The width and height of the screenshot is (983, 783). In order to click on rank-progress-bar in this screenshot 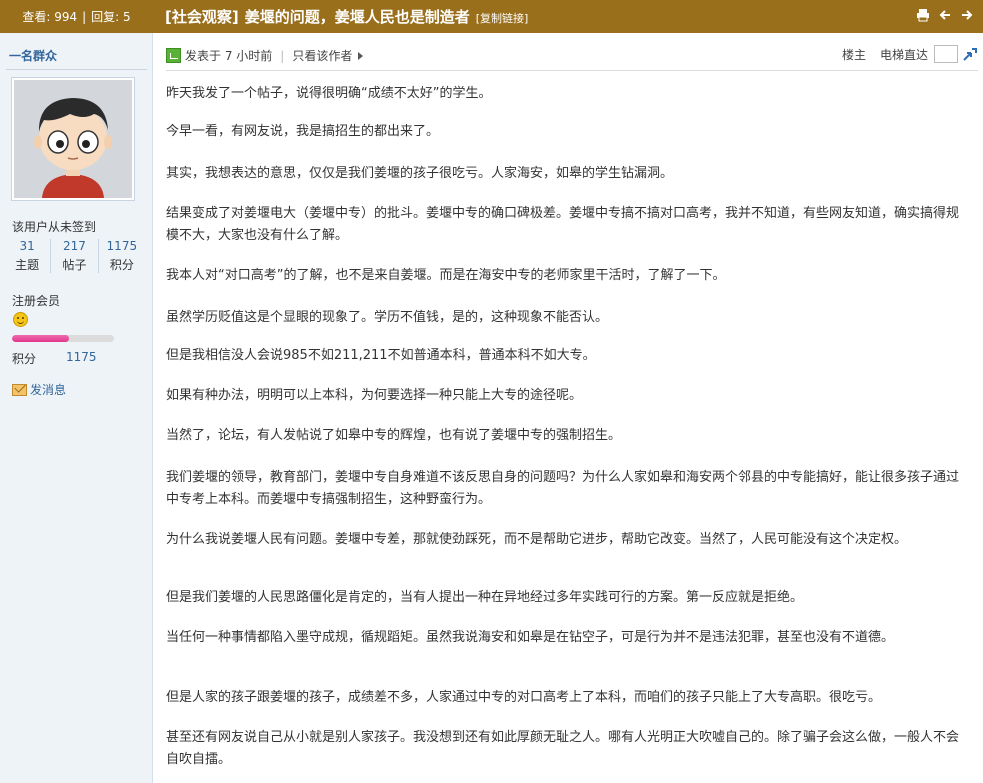, I will do `click(63, 338)`.